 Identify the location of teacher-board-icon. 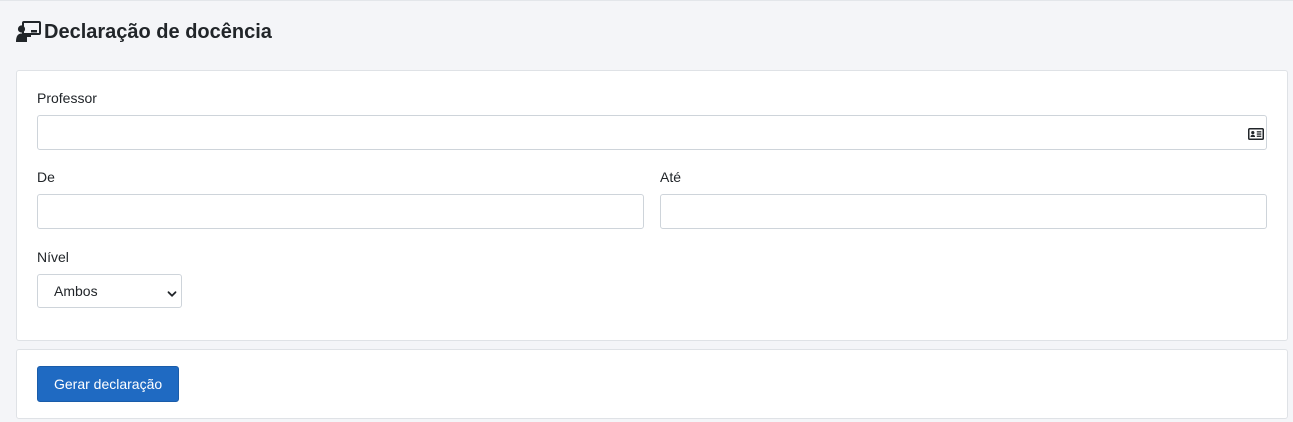
(29, 32).